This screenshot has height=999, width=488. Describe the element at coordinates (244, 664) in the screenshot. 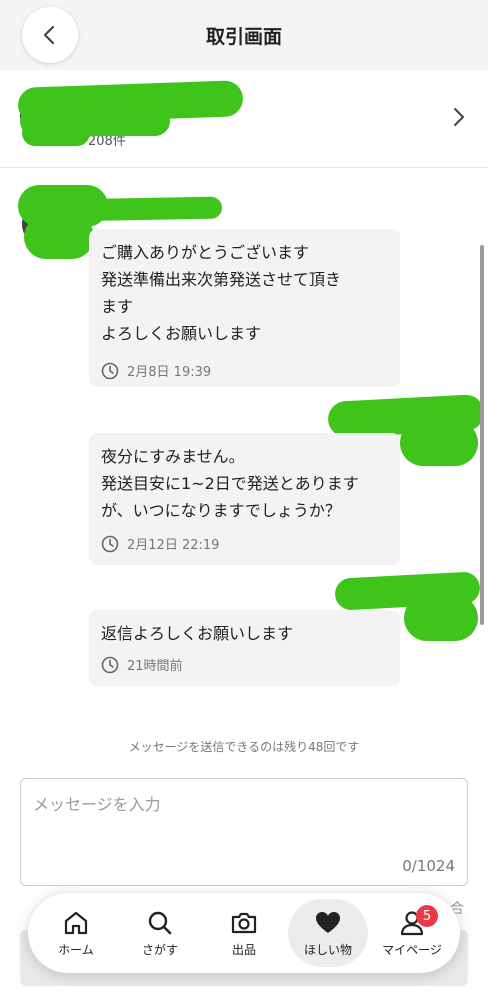

I see `message-timestamp: 21時間前` at that location.